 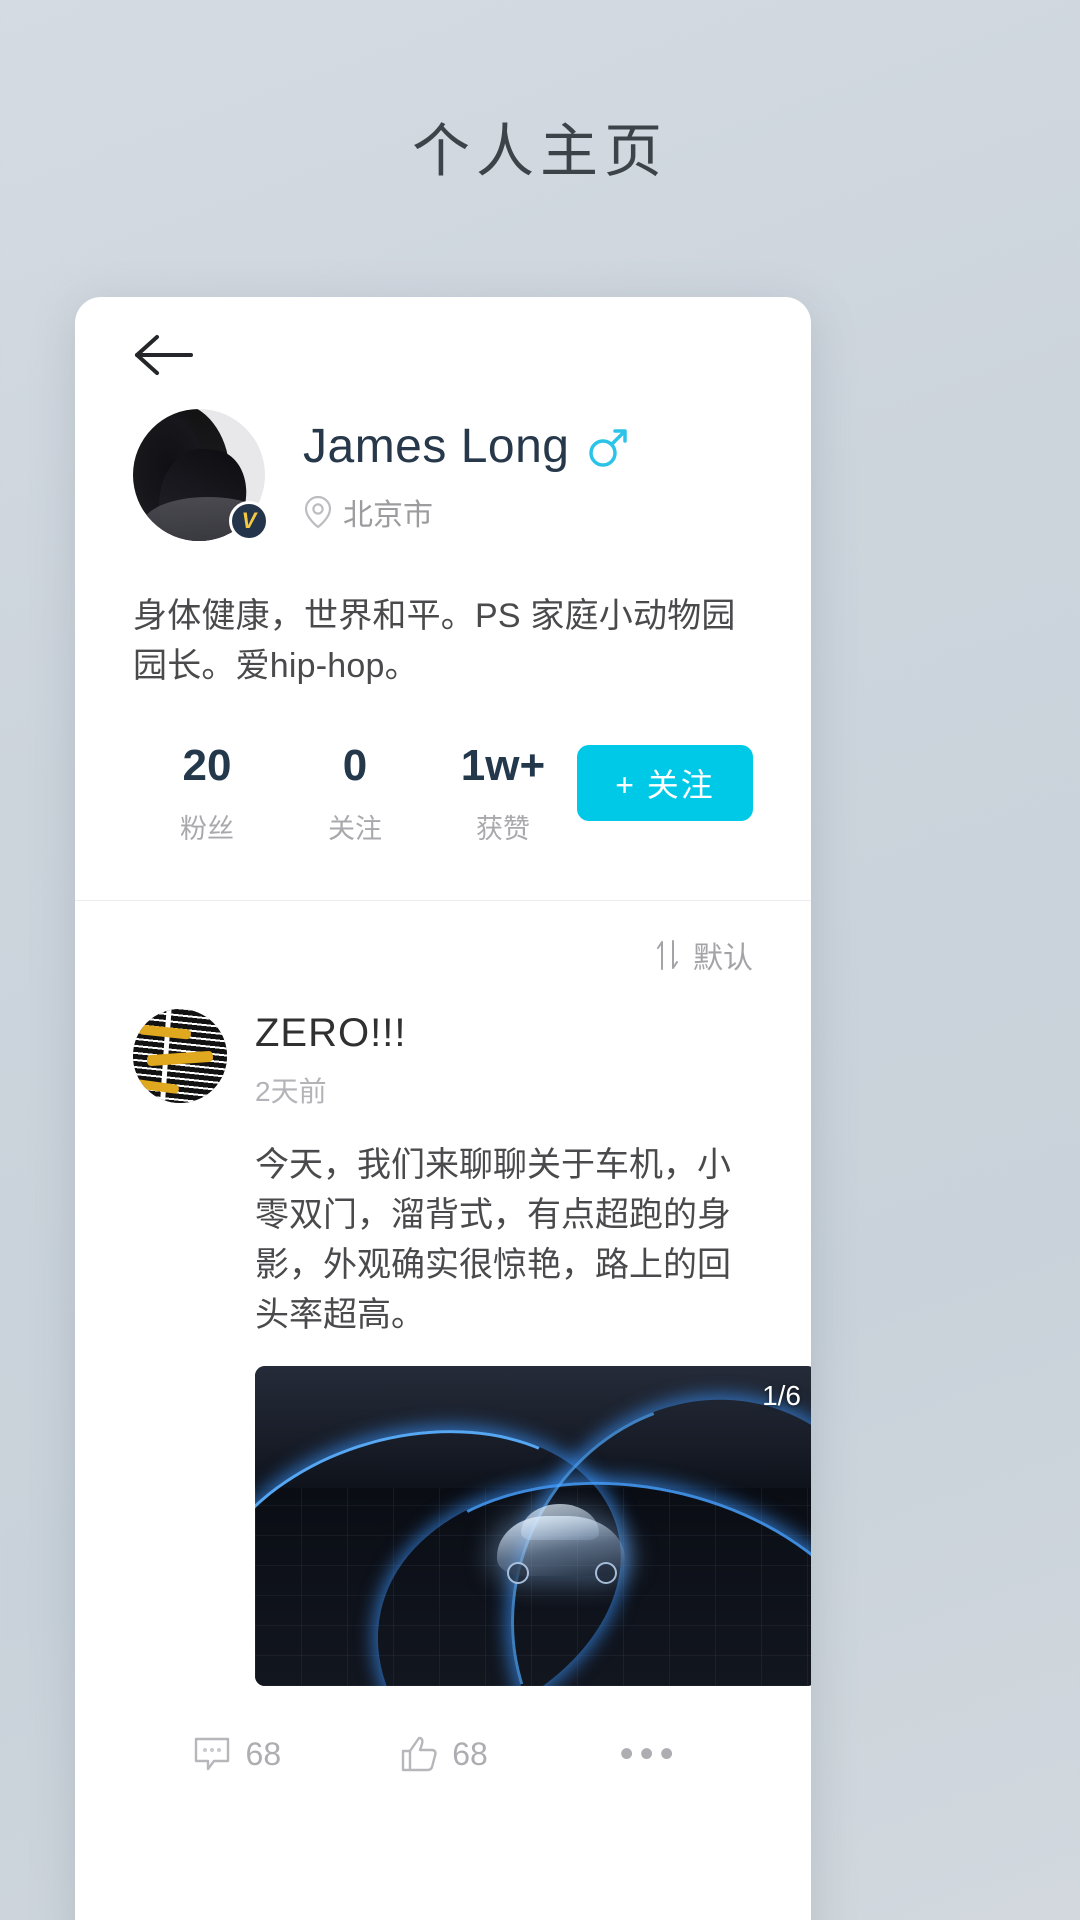 I want to click on post-meta: ZERO!!! 2天前, so click(x=330, y=1059).